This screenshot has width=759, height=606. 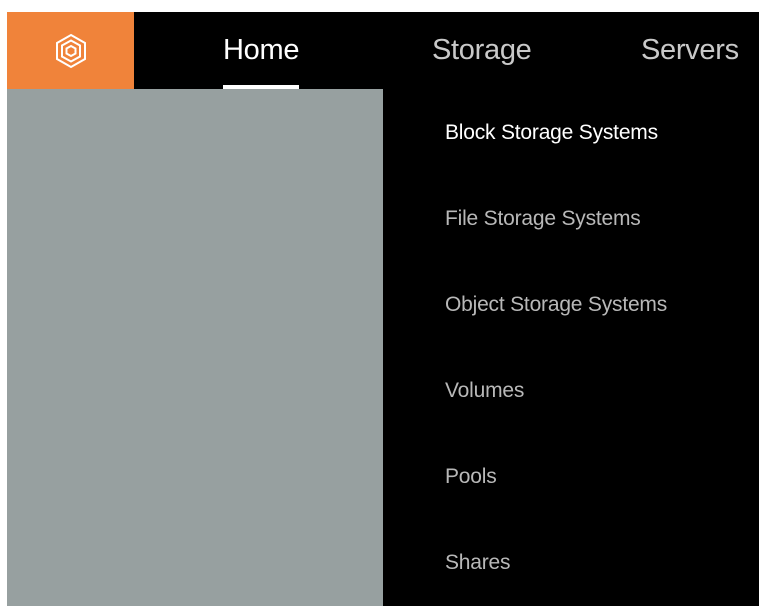 I want to click on menu-item-shares: Shares, so click(x=571, y=563).